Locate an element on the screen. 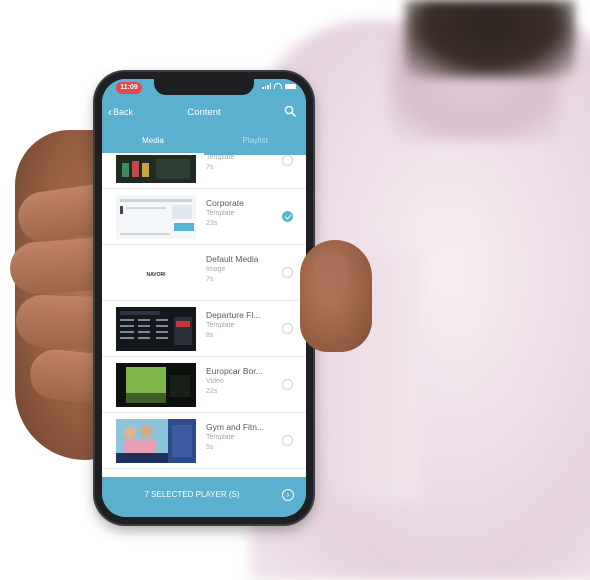 The height and width of the screenshot is (580, 590). page-title: Content is located at coordinates (204, 112).